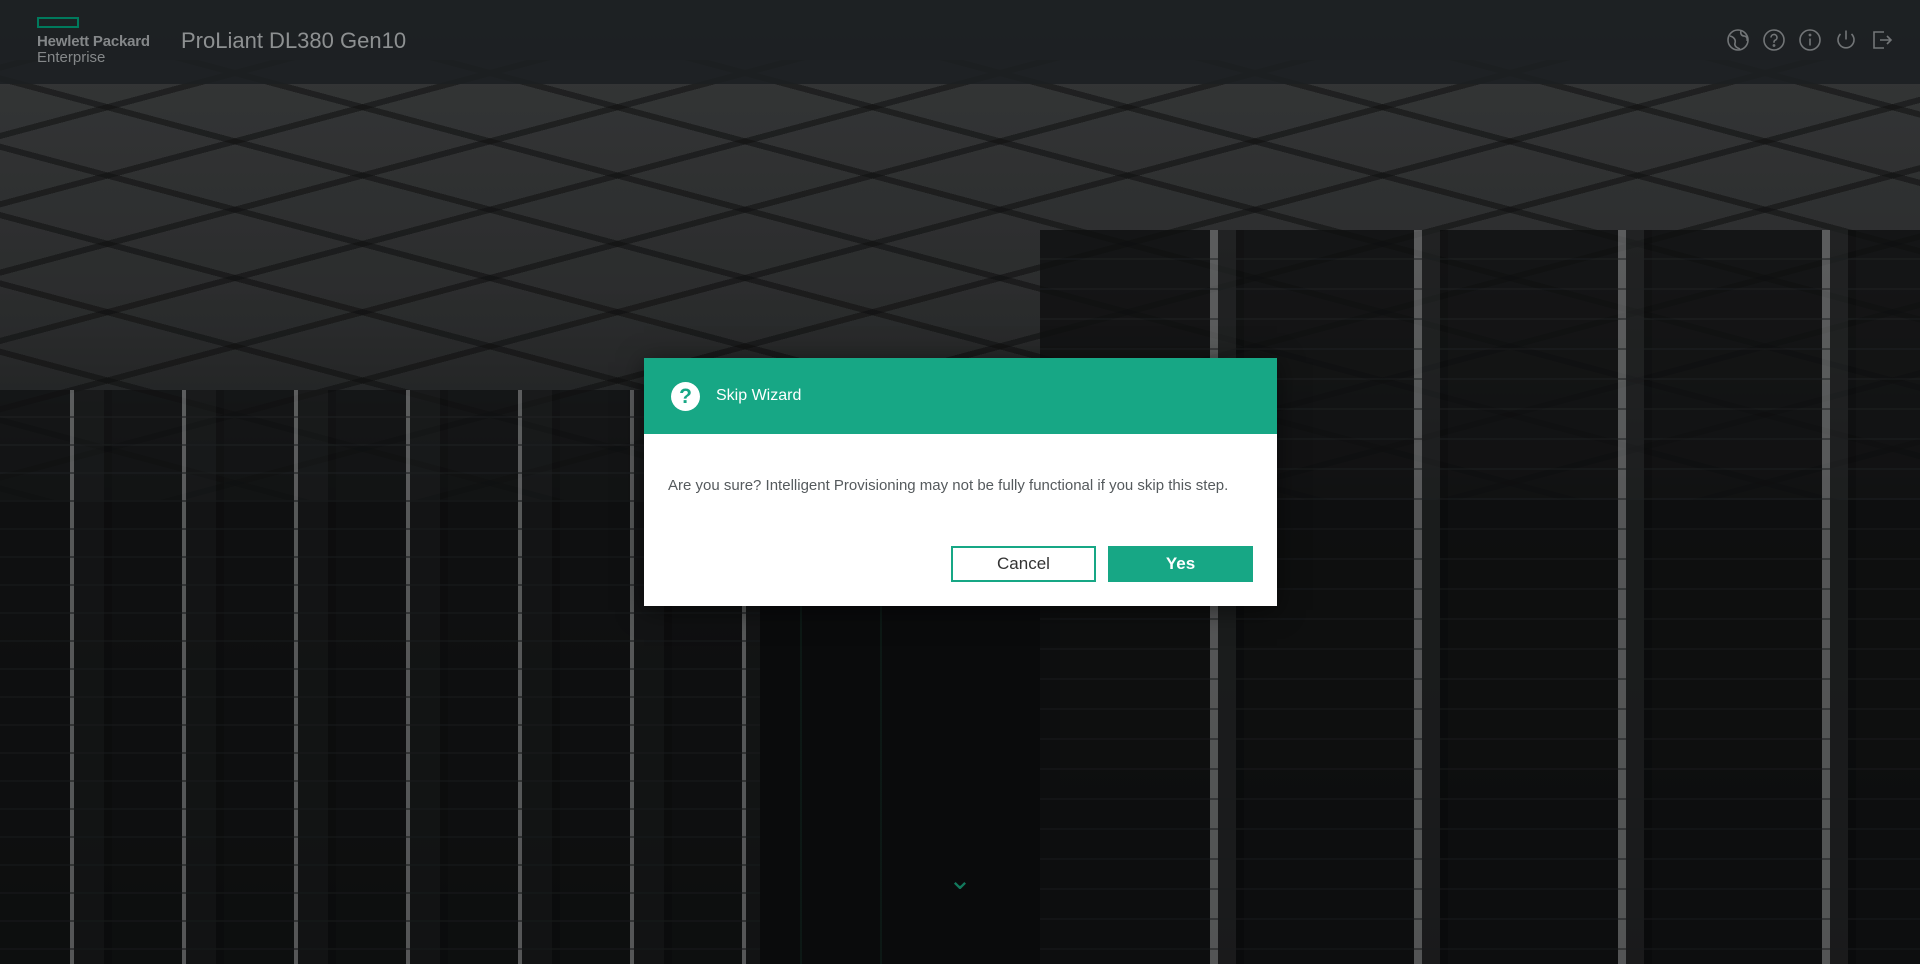 The width and height of the screenshot is (1920, 964). What do you see at coordinates (759, 395) in the screenshot?
I see `dialog-title: Skip Wizard` at bounding box center [759, 395].